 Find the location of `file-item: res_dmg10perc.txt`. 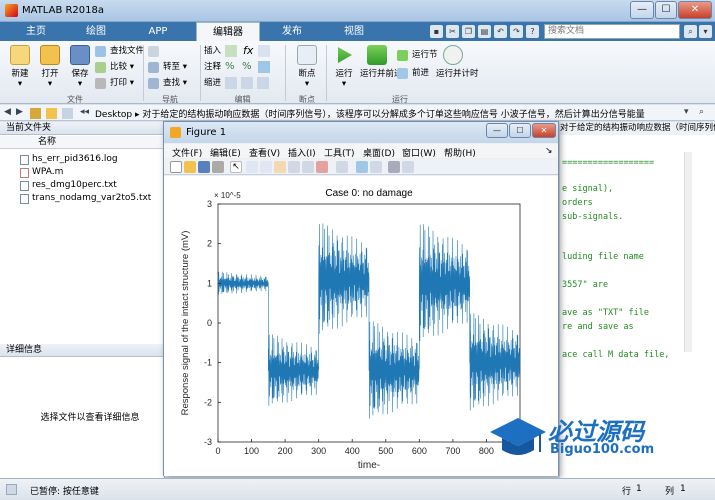

file-item: res_dmg10perc.txt is located at coordinates (68, 185).